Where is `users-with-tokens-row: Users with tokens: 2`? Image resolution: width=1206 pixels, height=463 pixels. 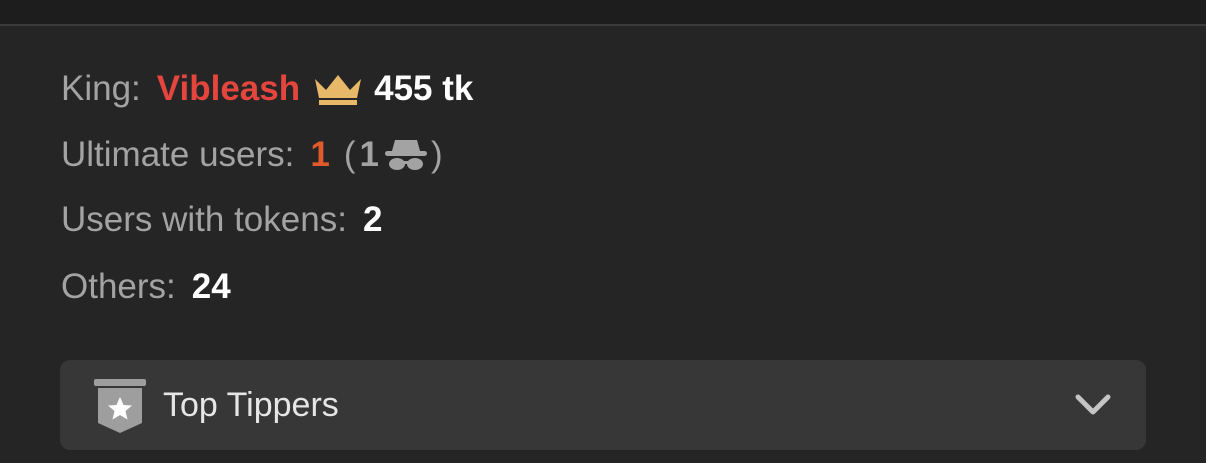 users-with-tokens-row: Users with tokens: 2 is located at coordinates (221, 220).